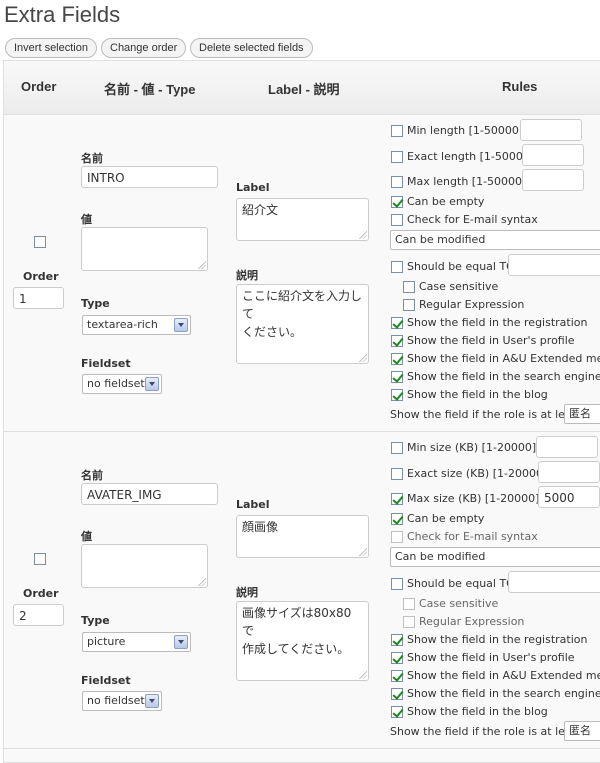 This screenshot has width=600, height=763. What do you see at coordinates (553, 155) in the screenshot?
I see `exact-length-input` at bounding box center [553, 155].